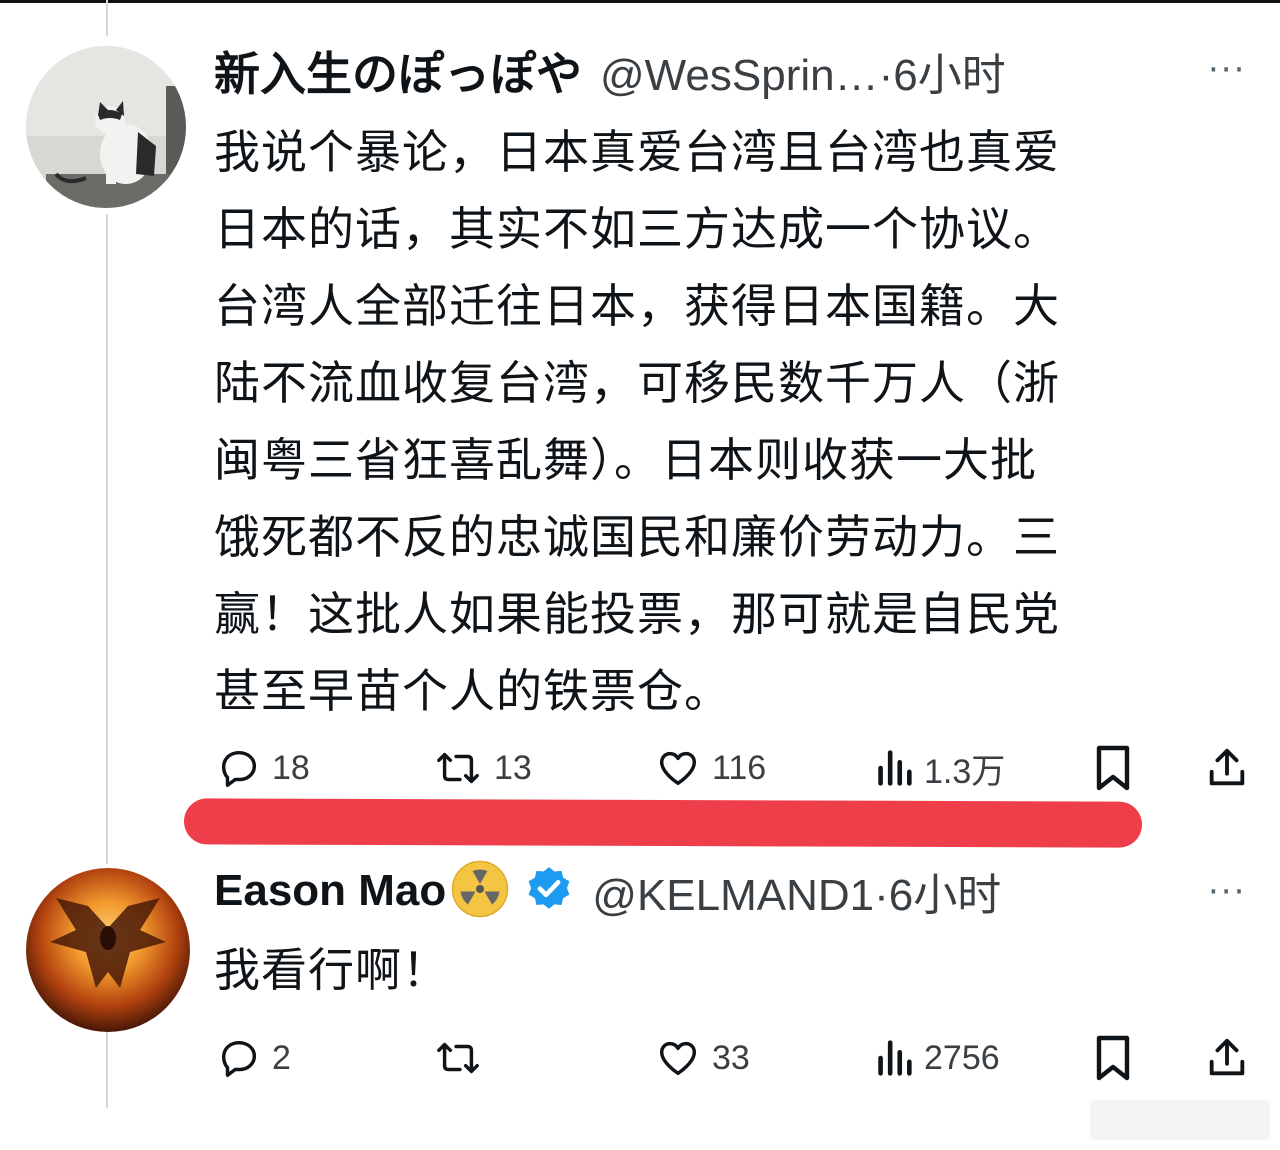 The width and height of the screenshot is (1280, 1150). Describe the element at coordinates (962, 1057) in the screenshot. I see `views-count: 2756` at that location.